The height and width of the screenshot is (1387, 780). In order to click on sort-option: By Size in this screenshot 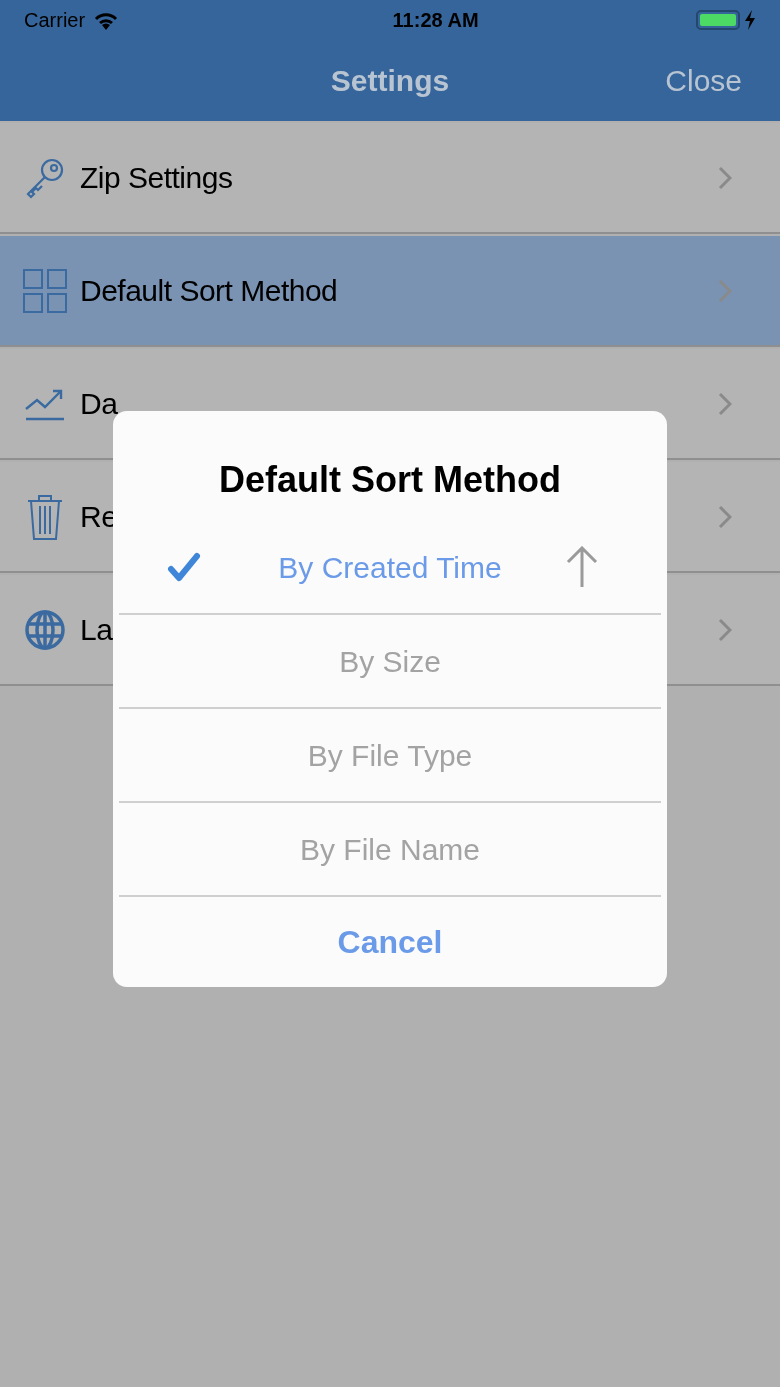, I will do `click(390, 662)`.